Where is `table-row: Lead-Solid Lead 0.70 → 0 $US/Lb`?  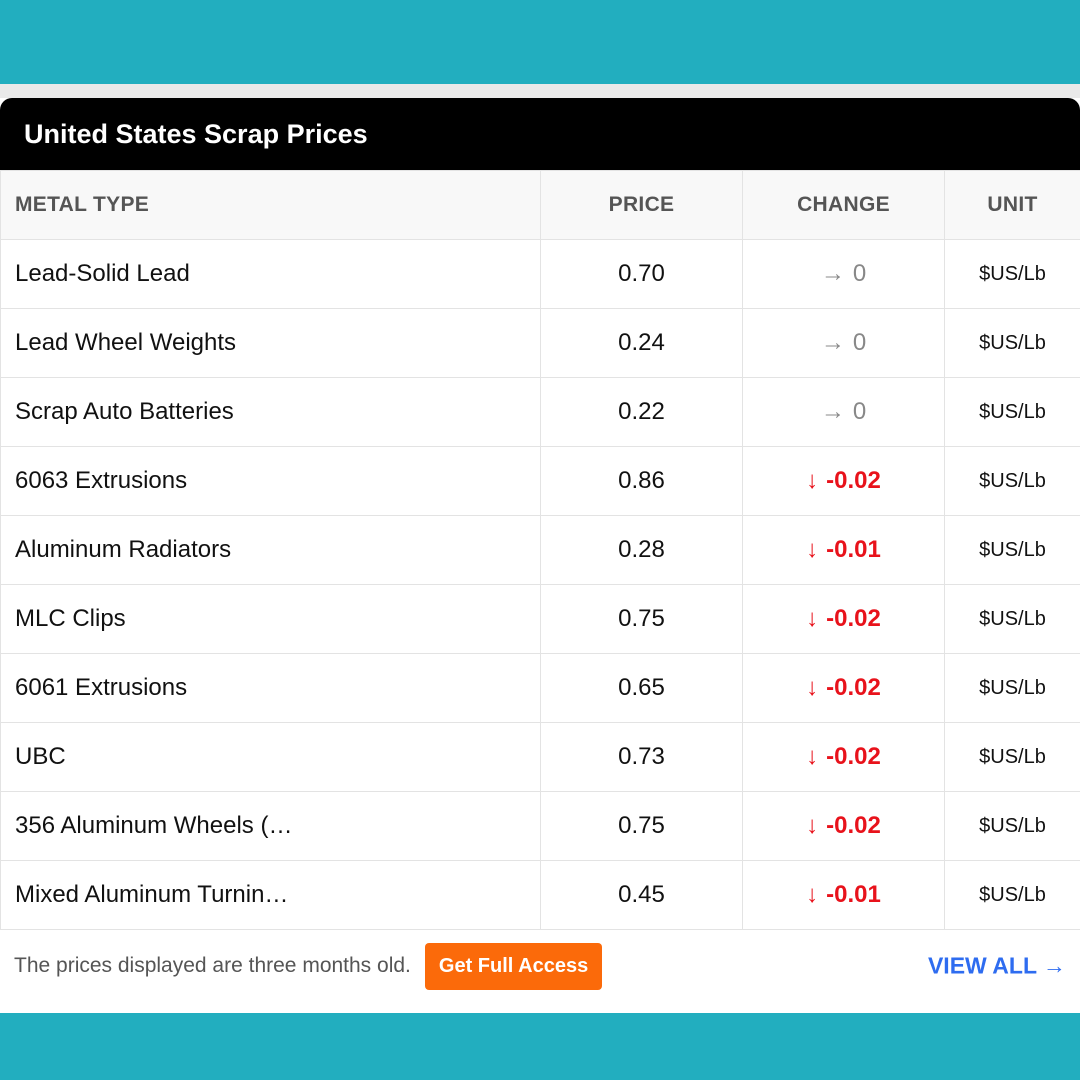
table-row: Lead-Solid Lead 0.70 → 0 $US/Lb is located at coordinates (540, 274).